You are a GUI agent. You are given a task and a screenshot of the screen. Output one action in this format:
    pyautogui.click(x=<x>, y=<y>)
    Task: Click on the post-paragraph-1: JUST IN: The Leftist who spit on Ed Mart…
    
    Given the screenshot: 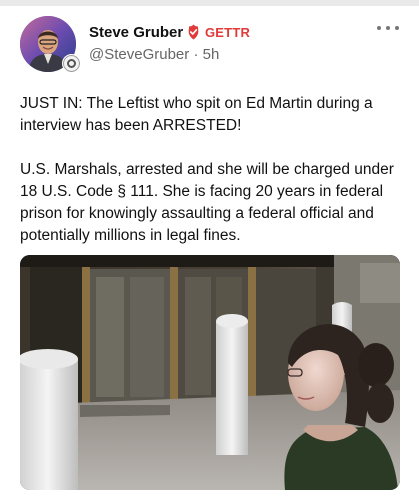 What is the action you would take?
    pyautogui.click(x=196, y=114)
    